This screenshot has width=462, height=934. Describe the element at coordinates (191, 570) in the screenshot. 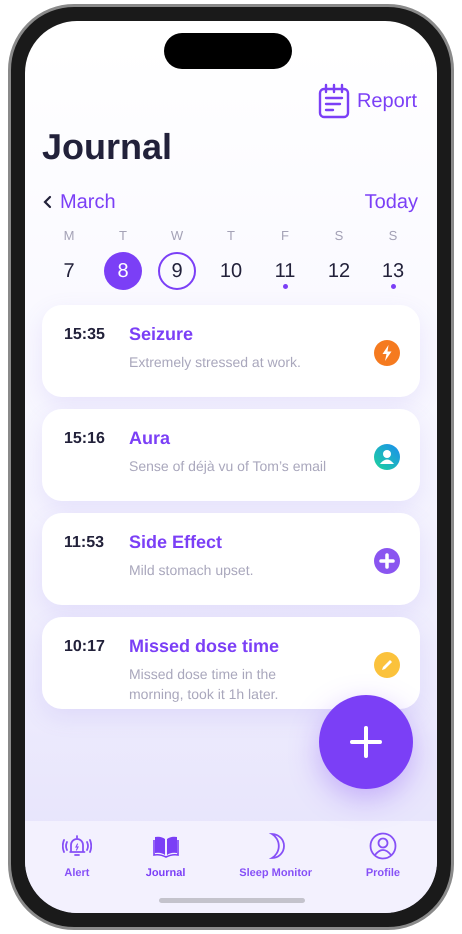

I see `entry-note: Mild stomach upset.` at that location.